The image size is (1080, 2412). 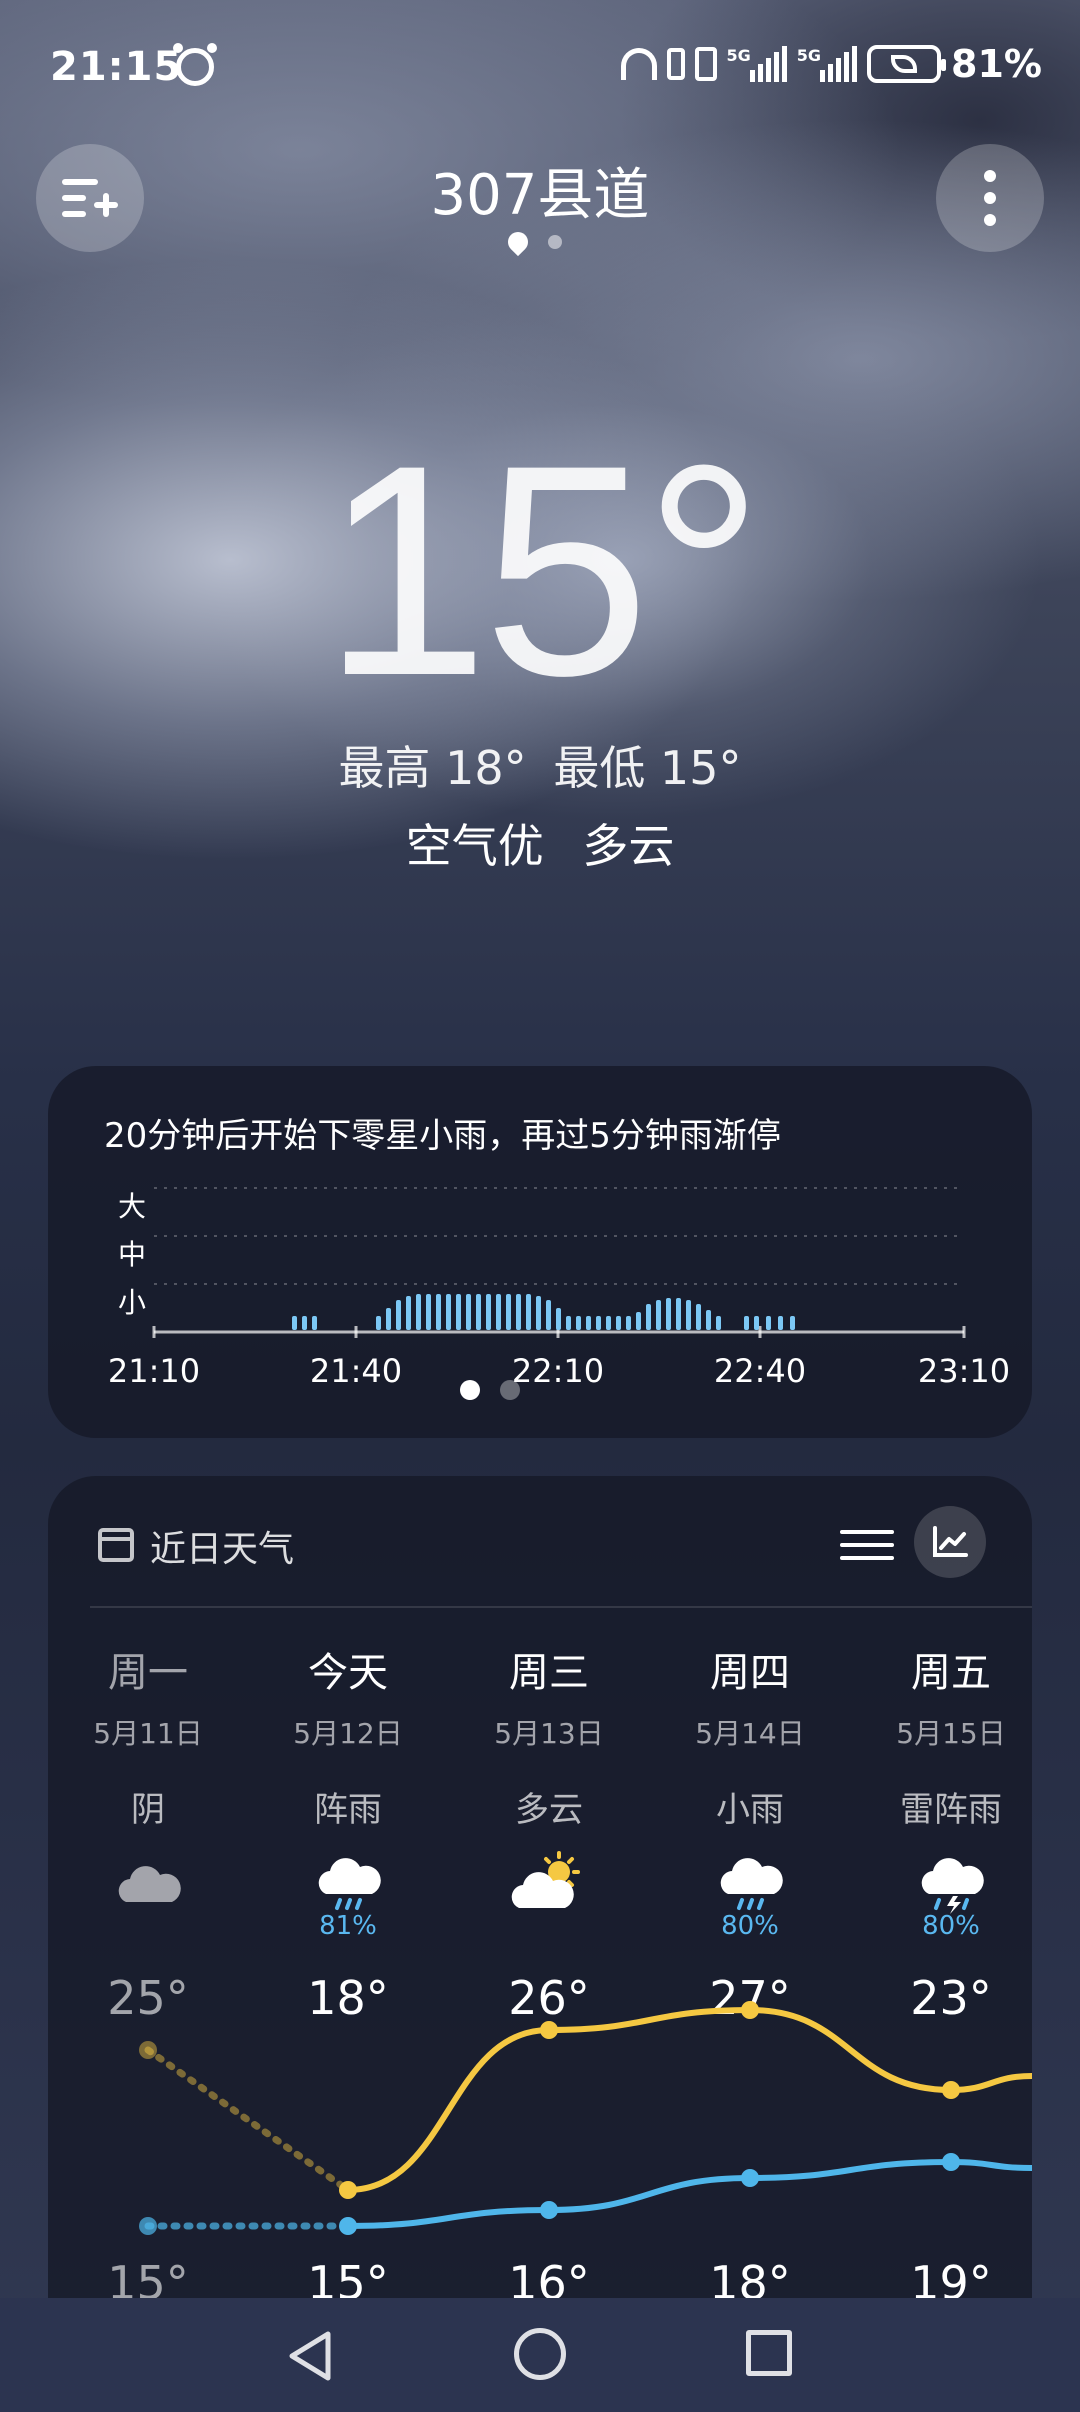 What do you see at coordinates (750, 1998) in the screenshot?
I see `day-high-temp: 27°` at bounding box center [750, 1998].